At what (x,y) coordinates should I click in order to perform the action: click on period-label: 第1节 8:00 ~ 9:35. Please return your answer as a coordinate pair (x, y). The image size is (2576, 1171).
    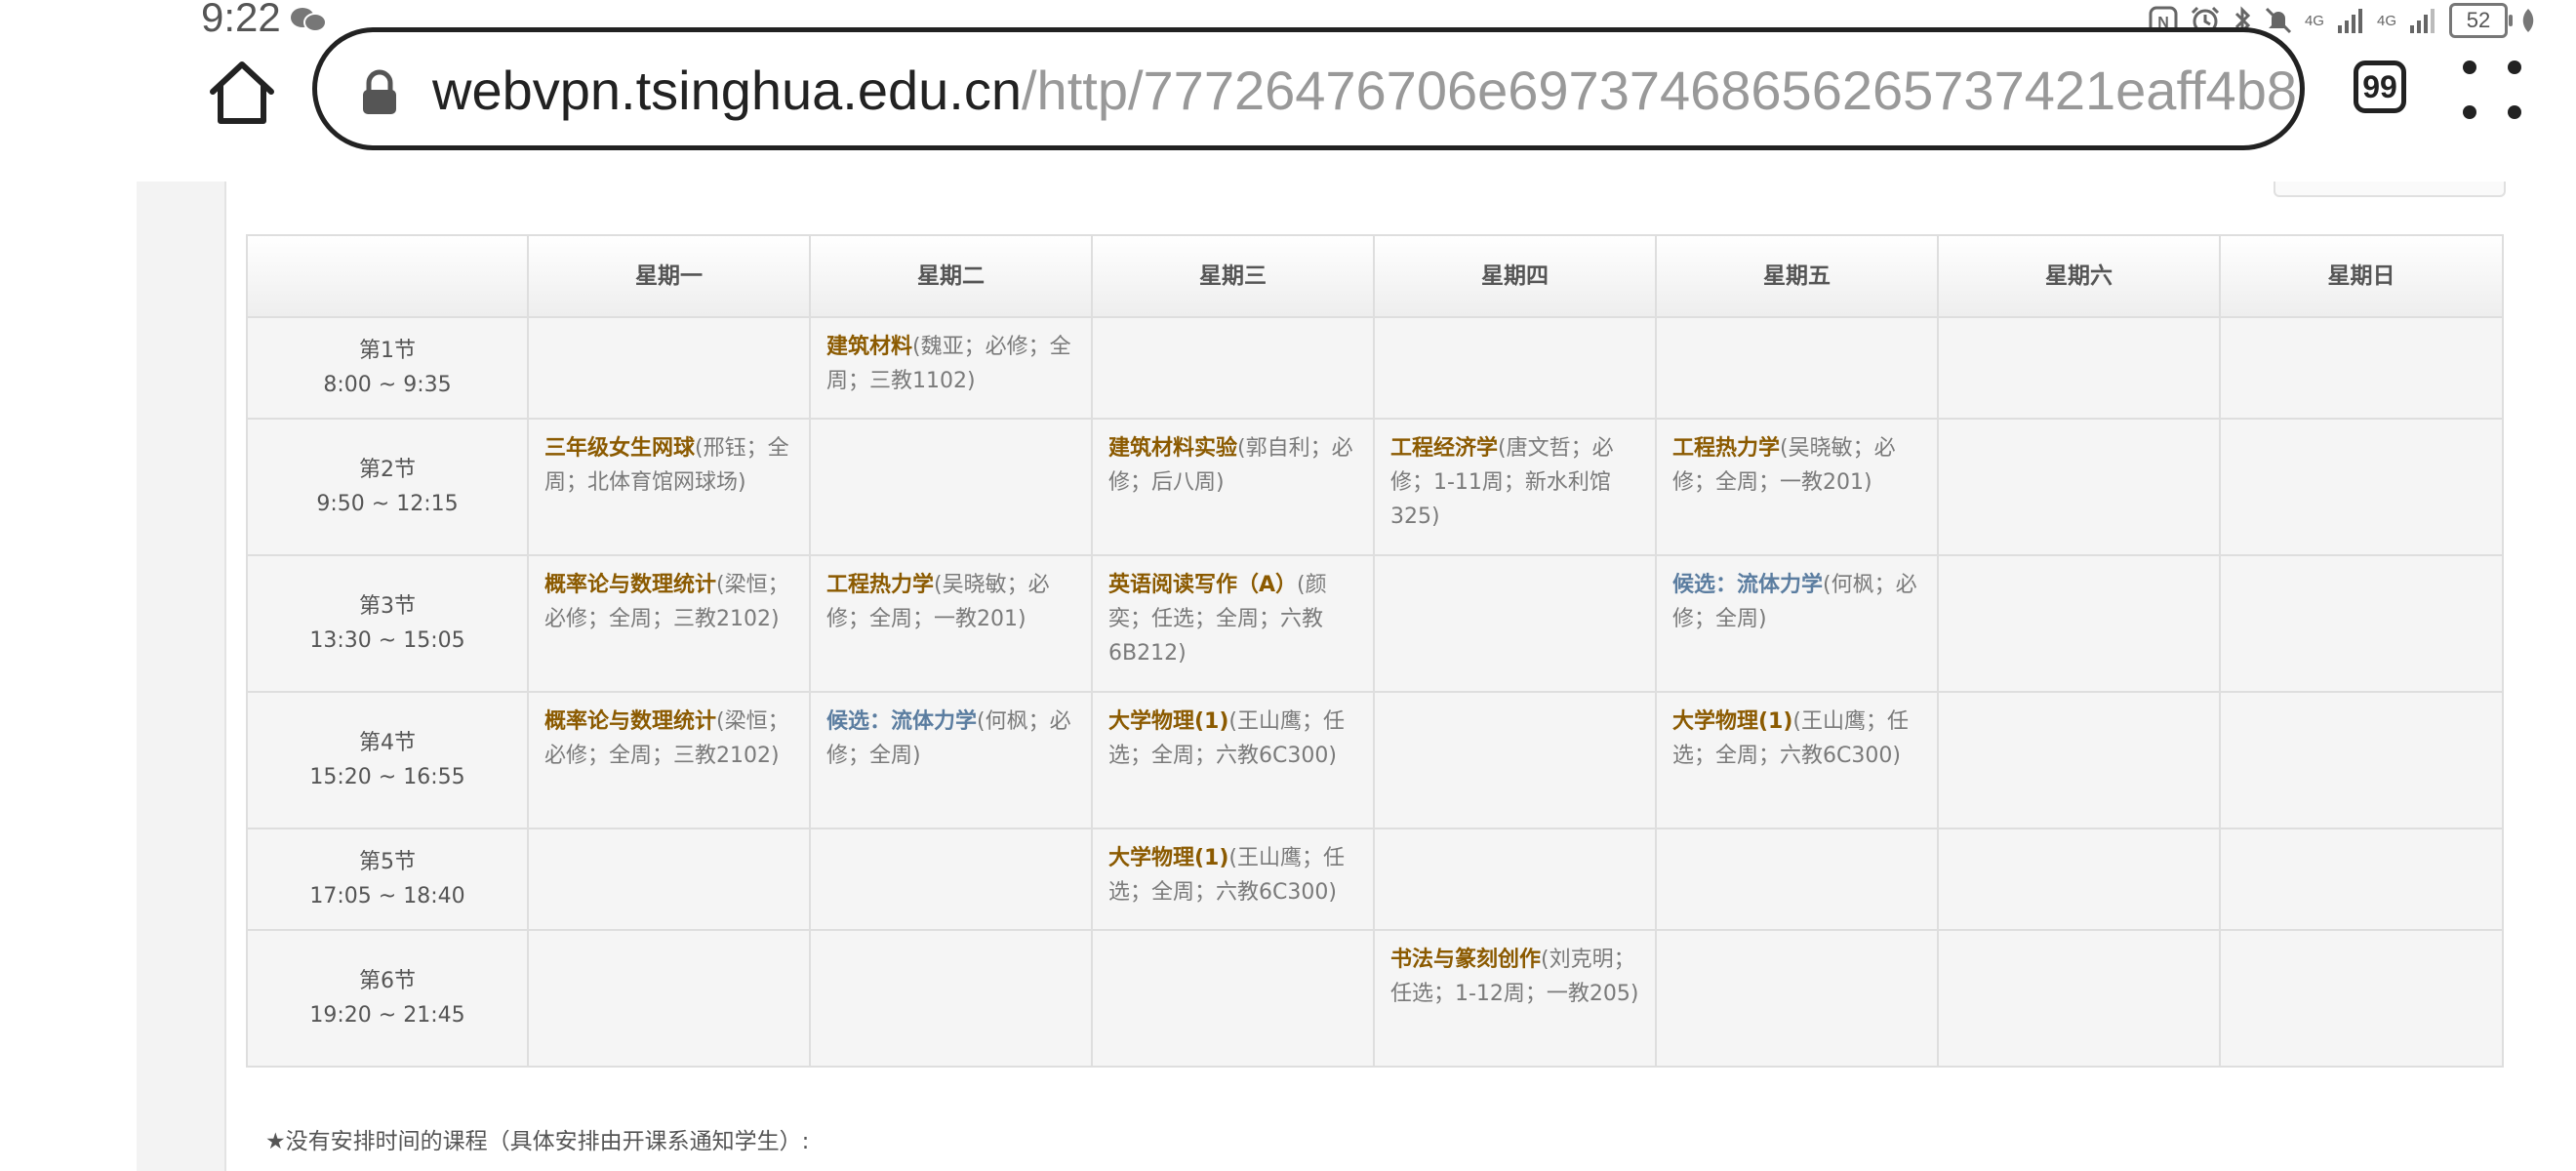
    Looking at the image, I should click on (387, 368).